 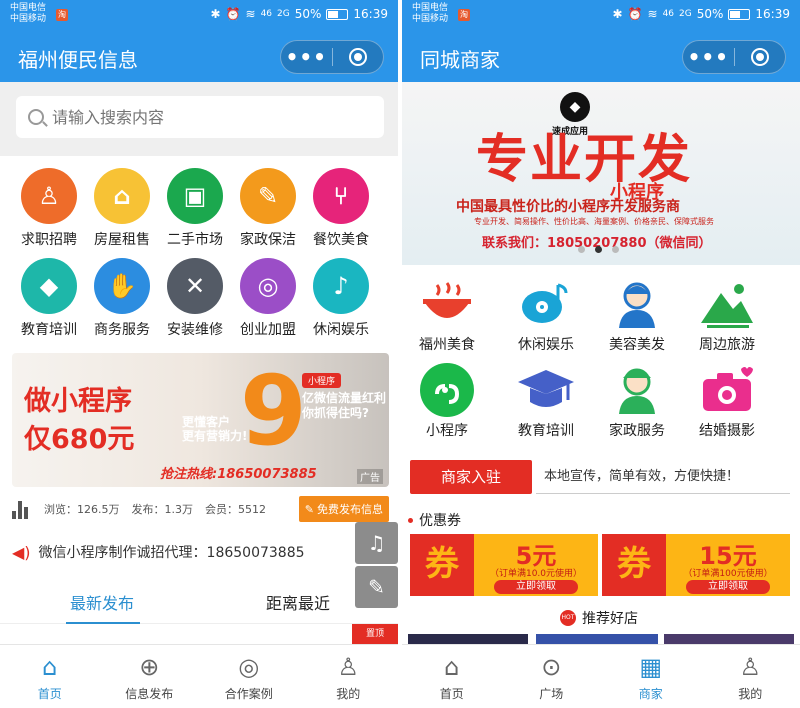 I want to click on banner-mid-text: 更懂客户 更有营销力!, so click(x=214, y=429).